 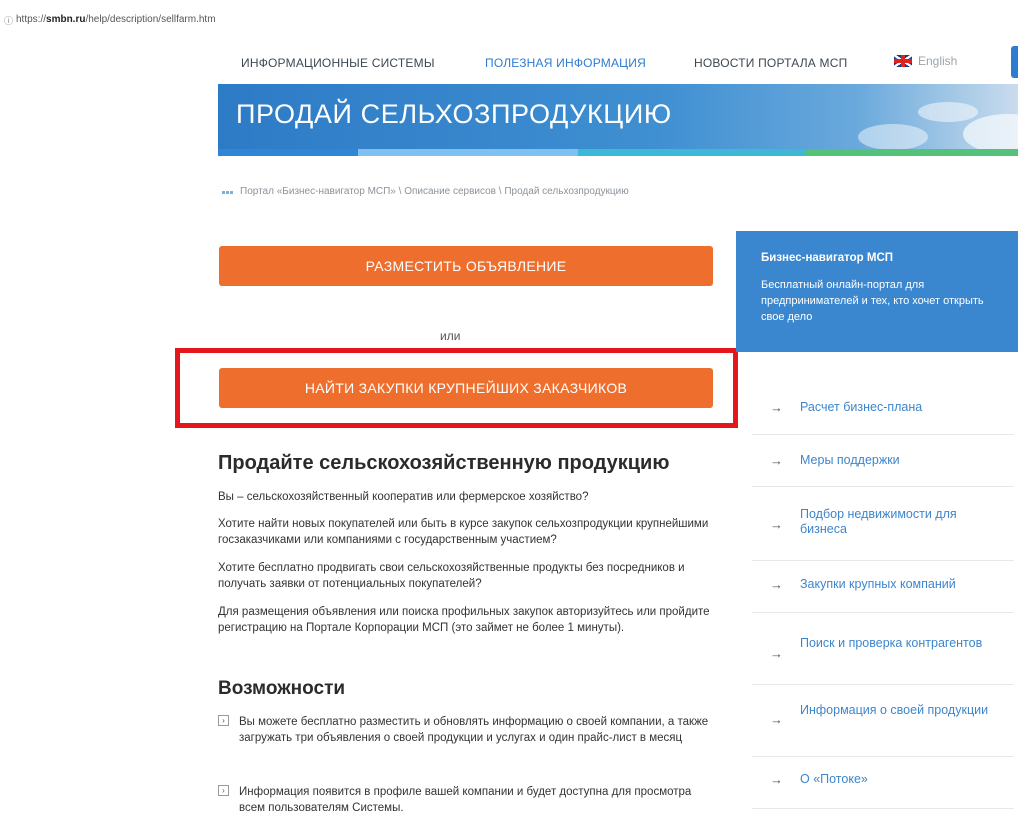 I want to click on sidebar-item-about-potok: → О «Потоке», so click(x=883, y=782).